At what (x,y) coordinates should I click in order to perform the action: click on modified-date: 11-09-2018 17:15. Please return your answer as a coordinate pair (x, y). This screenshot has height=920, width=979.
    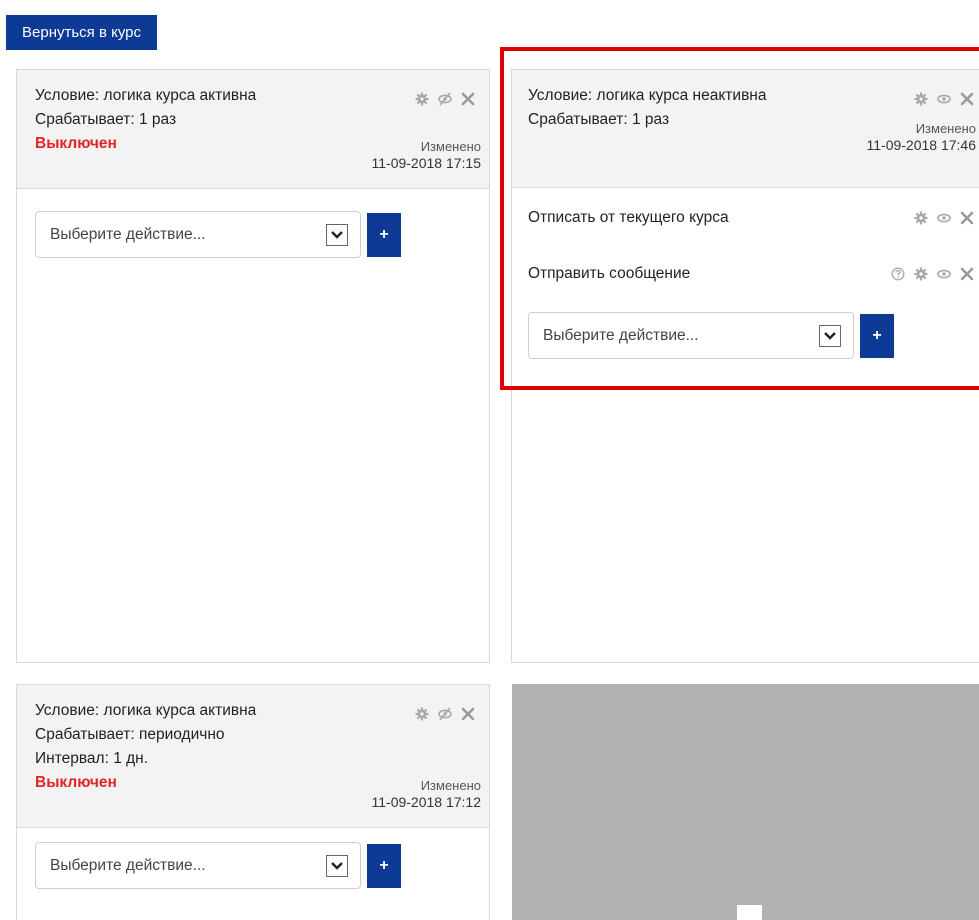
    Looking at the image, I should click on (426, 163).